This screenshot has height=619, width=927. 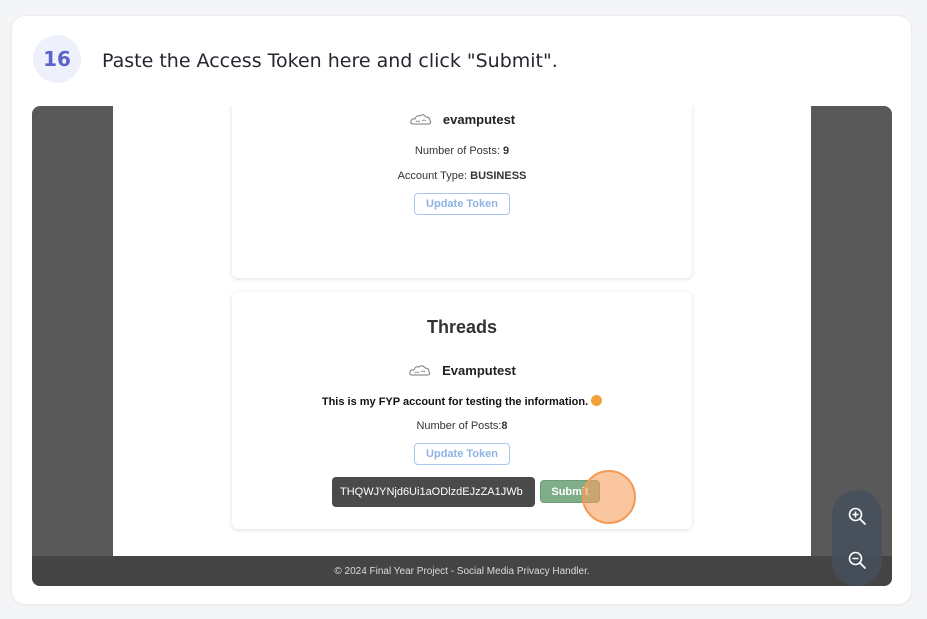 I want to click on zoom-out-button, so click(x=857, y=560).